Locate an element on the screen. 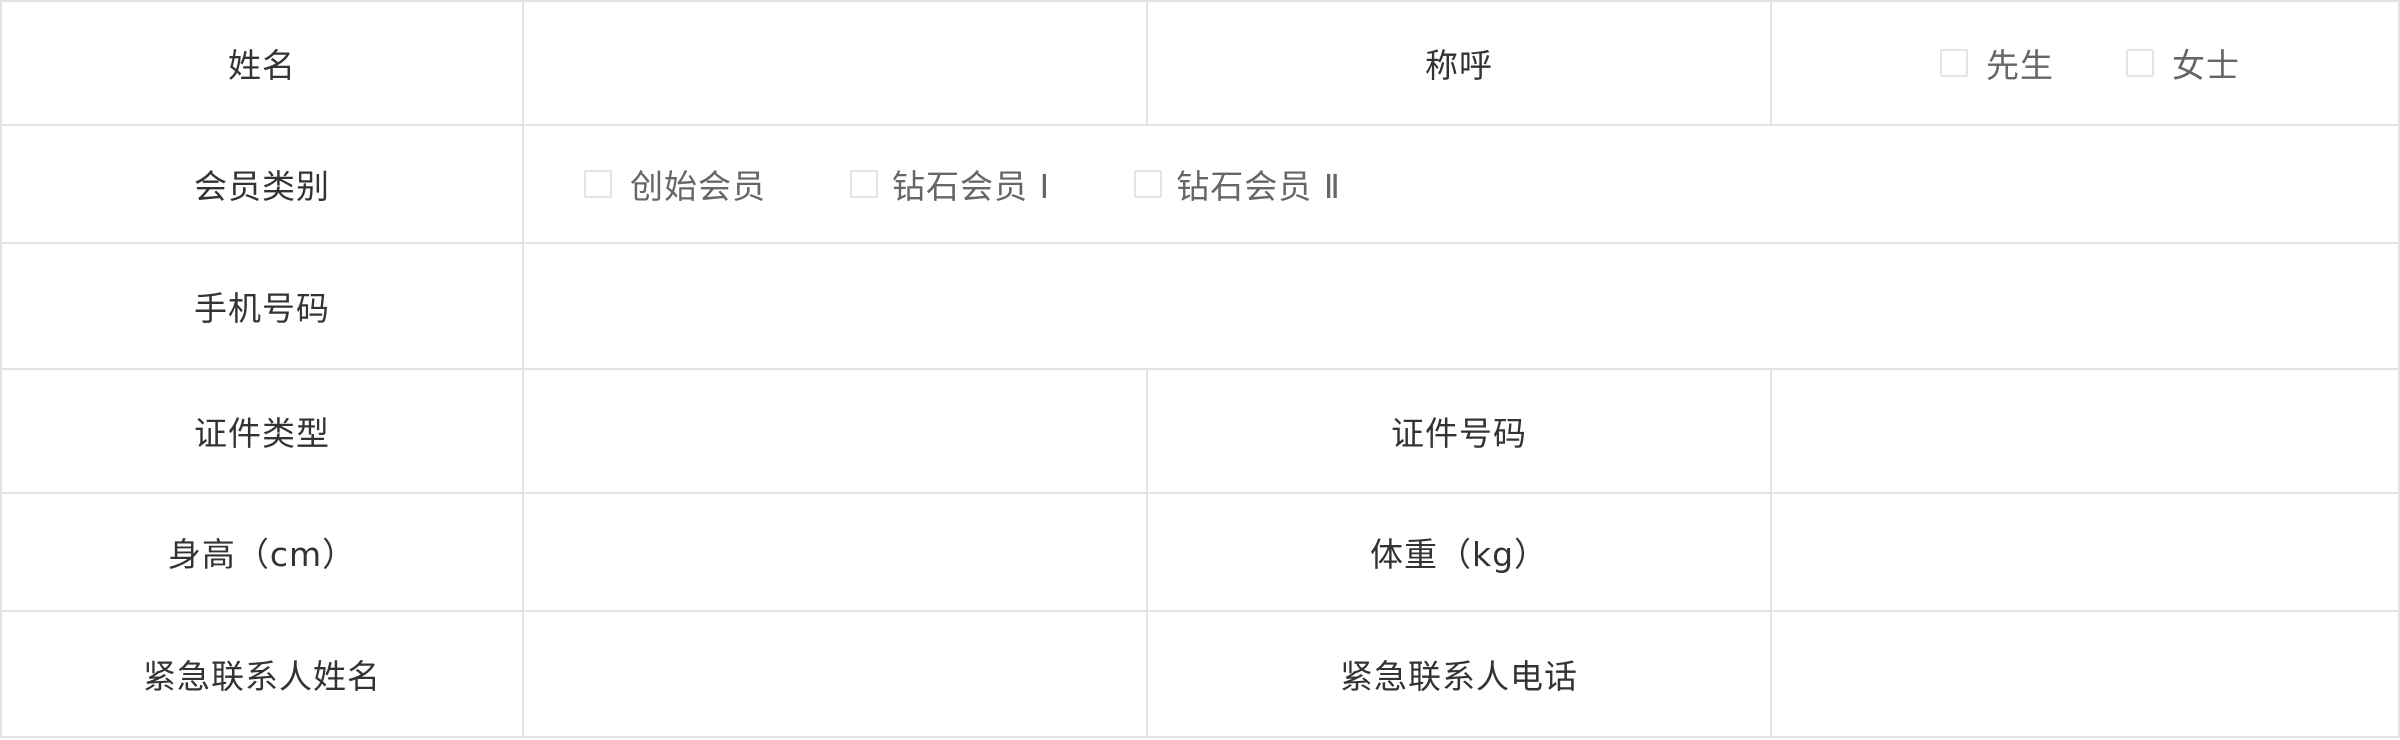 This screenshot has height=740, width=2400. phone-label: 手机号码 is located at coordinates (262, 307).